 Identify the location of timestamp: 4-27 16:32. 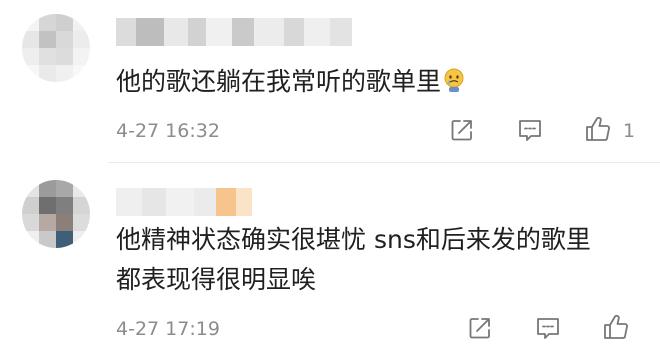
(168, 131).